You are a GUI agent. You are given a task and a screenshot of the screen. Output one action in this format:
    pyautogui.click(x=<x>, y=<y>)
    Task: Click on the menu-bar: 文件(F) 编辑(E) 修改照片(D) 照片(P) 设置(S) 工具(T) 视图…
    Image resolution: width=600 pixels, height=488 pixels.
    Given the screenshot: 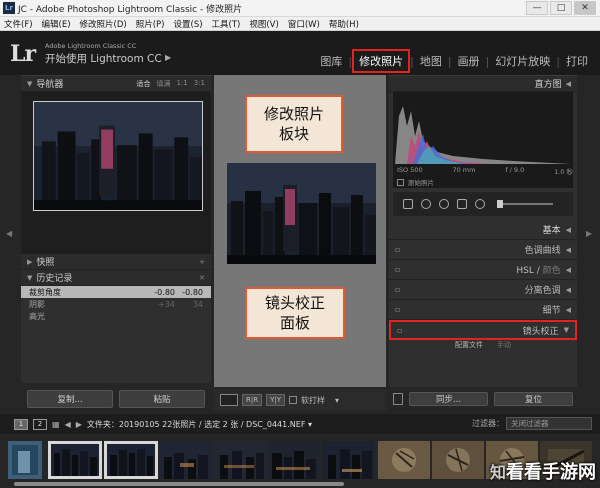 What is the action you would take?
    pyautogui.click(x=300, y=24)
    